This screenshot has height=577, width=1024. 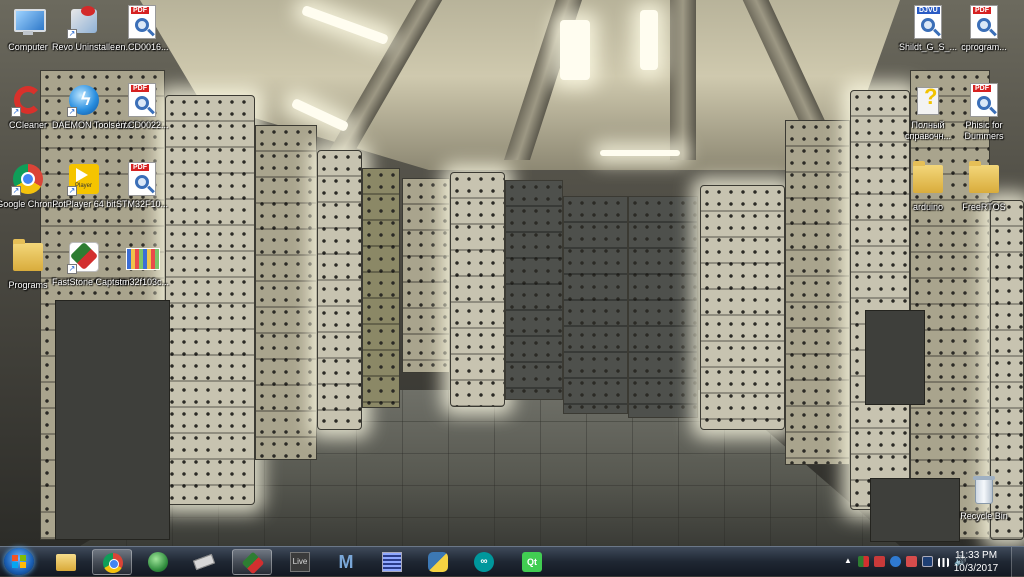 I want to click on faststone-tray-icon, so click(x=863, y=561).